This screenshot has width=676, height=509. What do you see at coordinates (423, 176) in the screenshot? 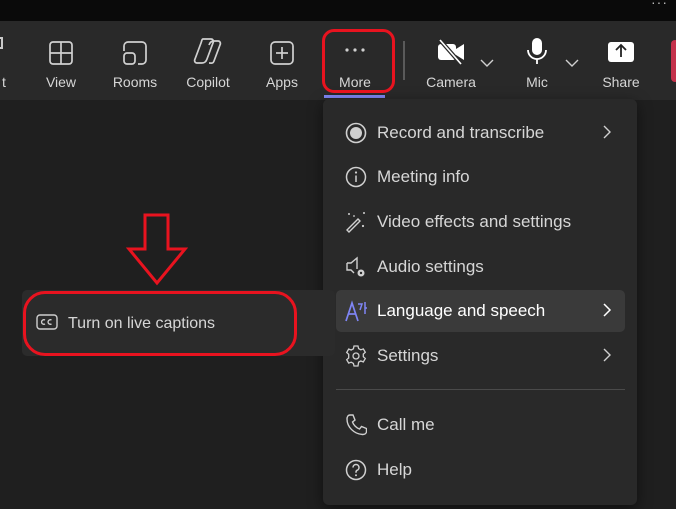
I see `menu-item-label: Meeting info` at bounding box center [423, 176].